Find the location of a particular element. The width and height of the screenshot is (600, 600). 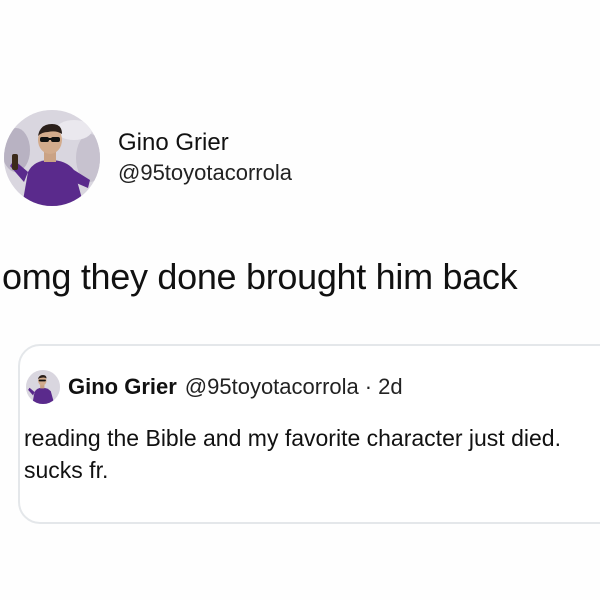

quoted-author-display-name: Gino Grier is located at coordinates (122, 387).